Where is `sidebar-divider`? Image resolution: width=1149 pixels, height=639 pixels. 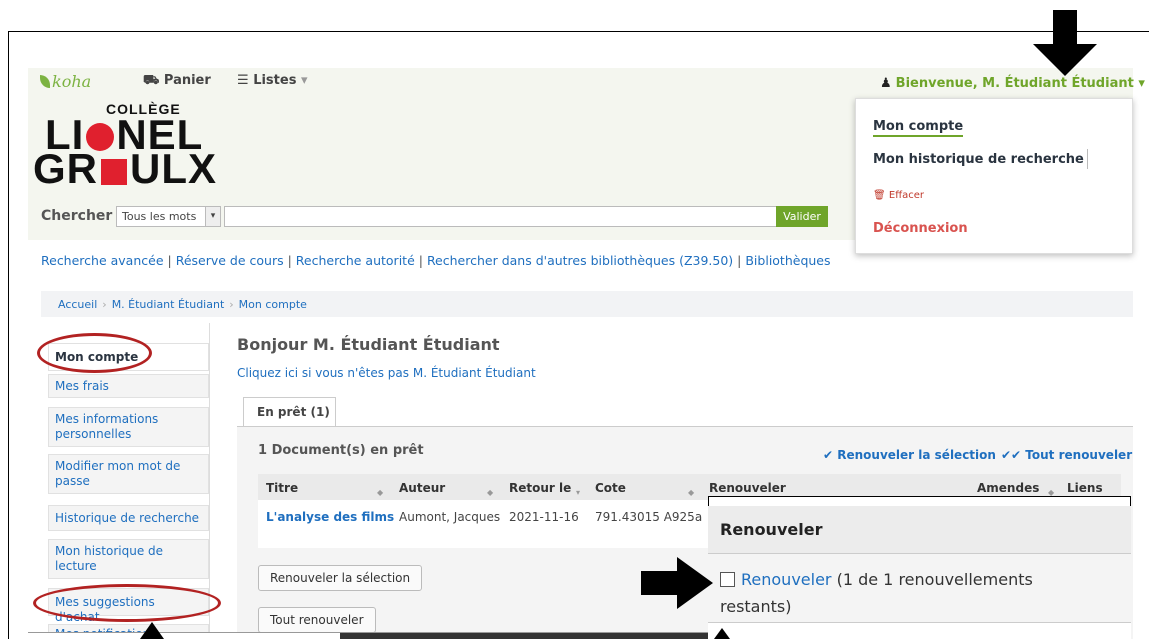
sidebar-divider is located at coordinates (209, 481).